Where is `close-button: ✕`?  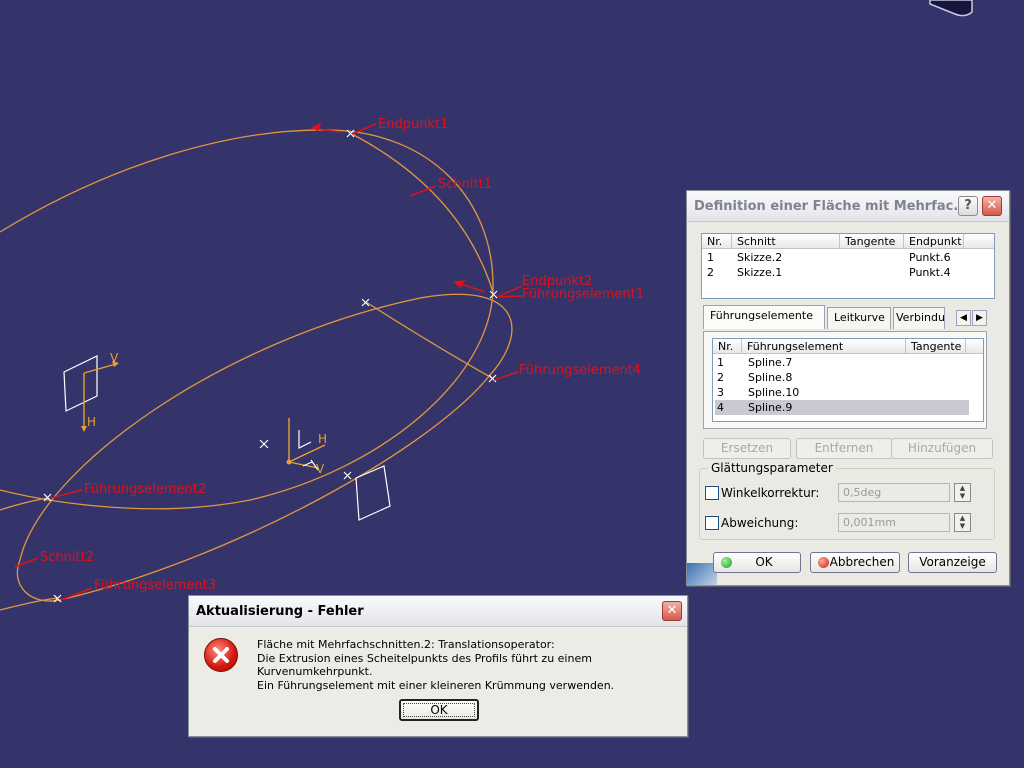
close-button: ✕ is located at coordinates (992, 206).